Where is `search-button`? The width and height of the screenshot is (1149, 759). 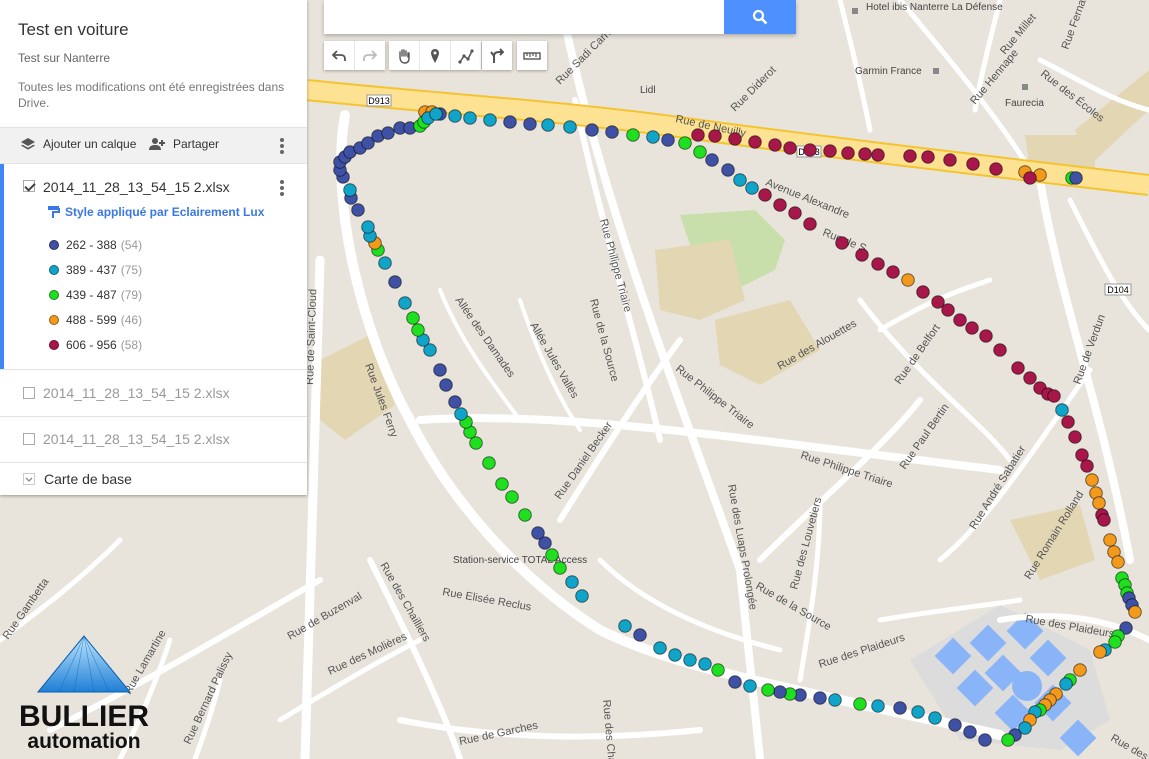 search-button is located at coordinates (760, 17).